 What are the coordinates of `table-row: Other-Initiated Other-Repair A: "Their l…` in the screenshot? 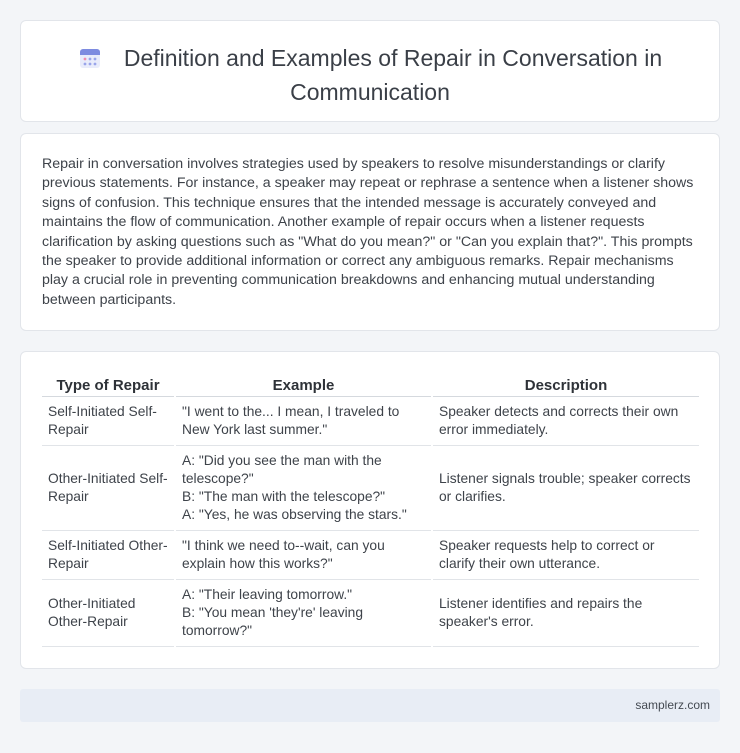 It's located at (370, 613).